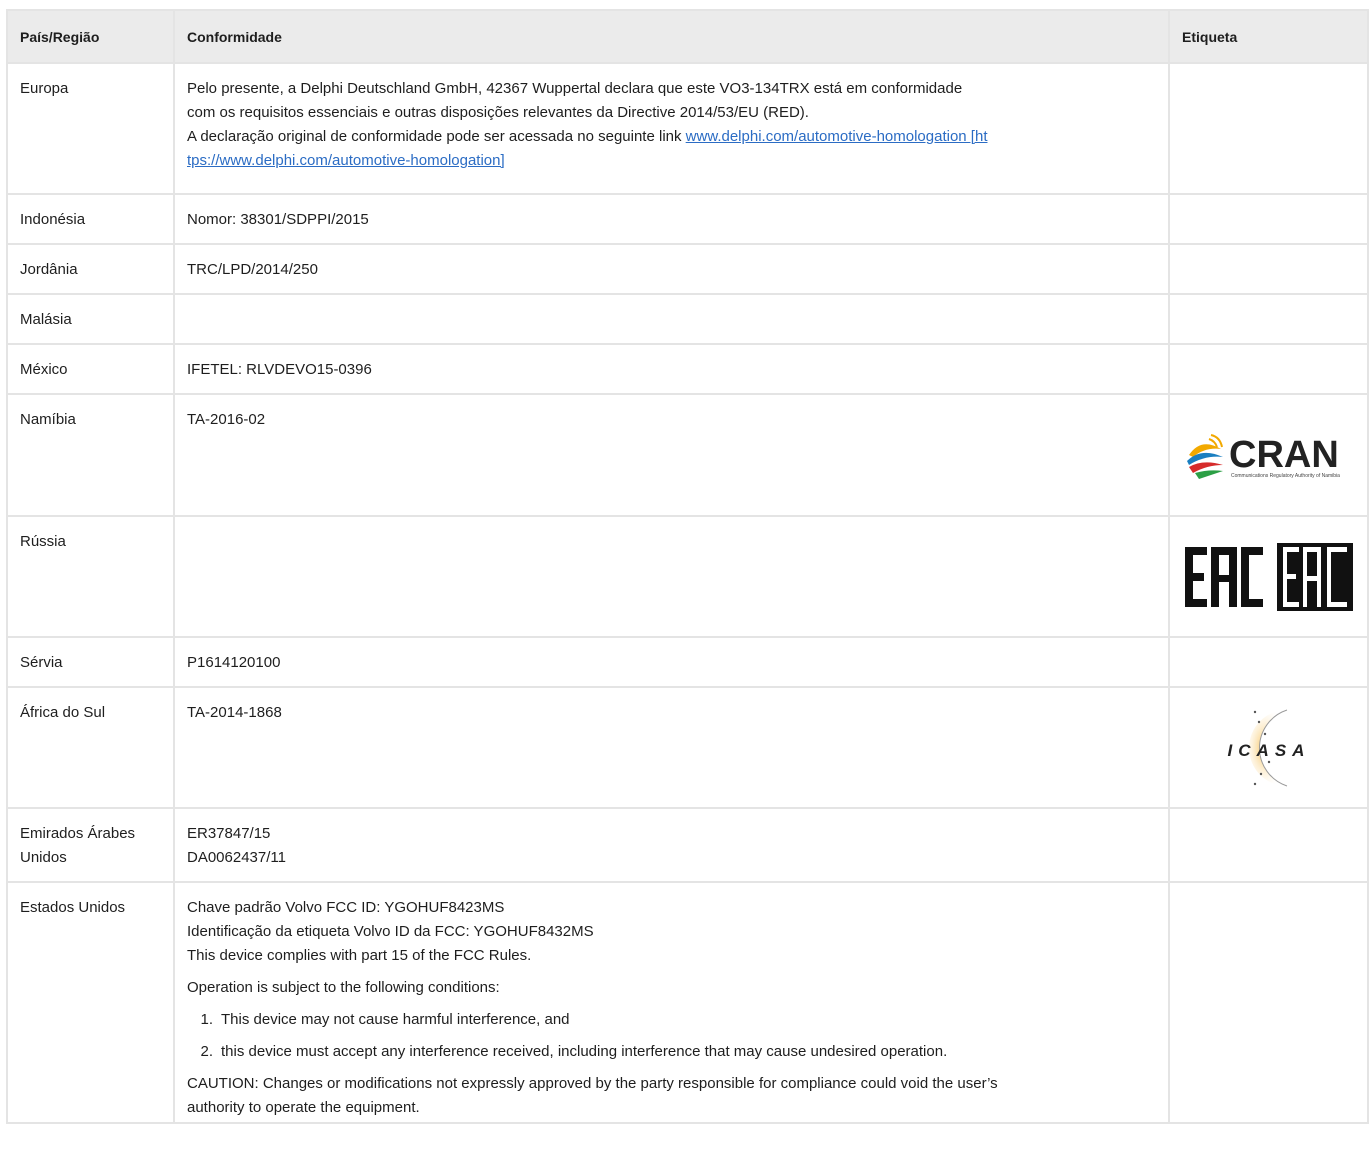 This screenshot has height=1153, width=1370. What do you see at coordinates (671, 747) in the screenshot?
I see `conformity-cell: TA-2014-1868` at bounding box center [671, 747].